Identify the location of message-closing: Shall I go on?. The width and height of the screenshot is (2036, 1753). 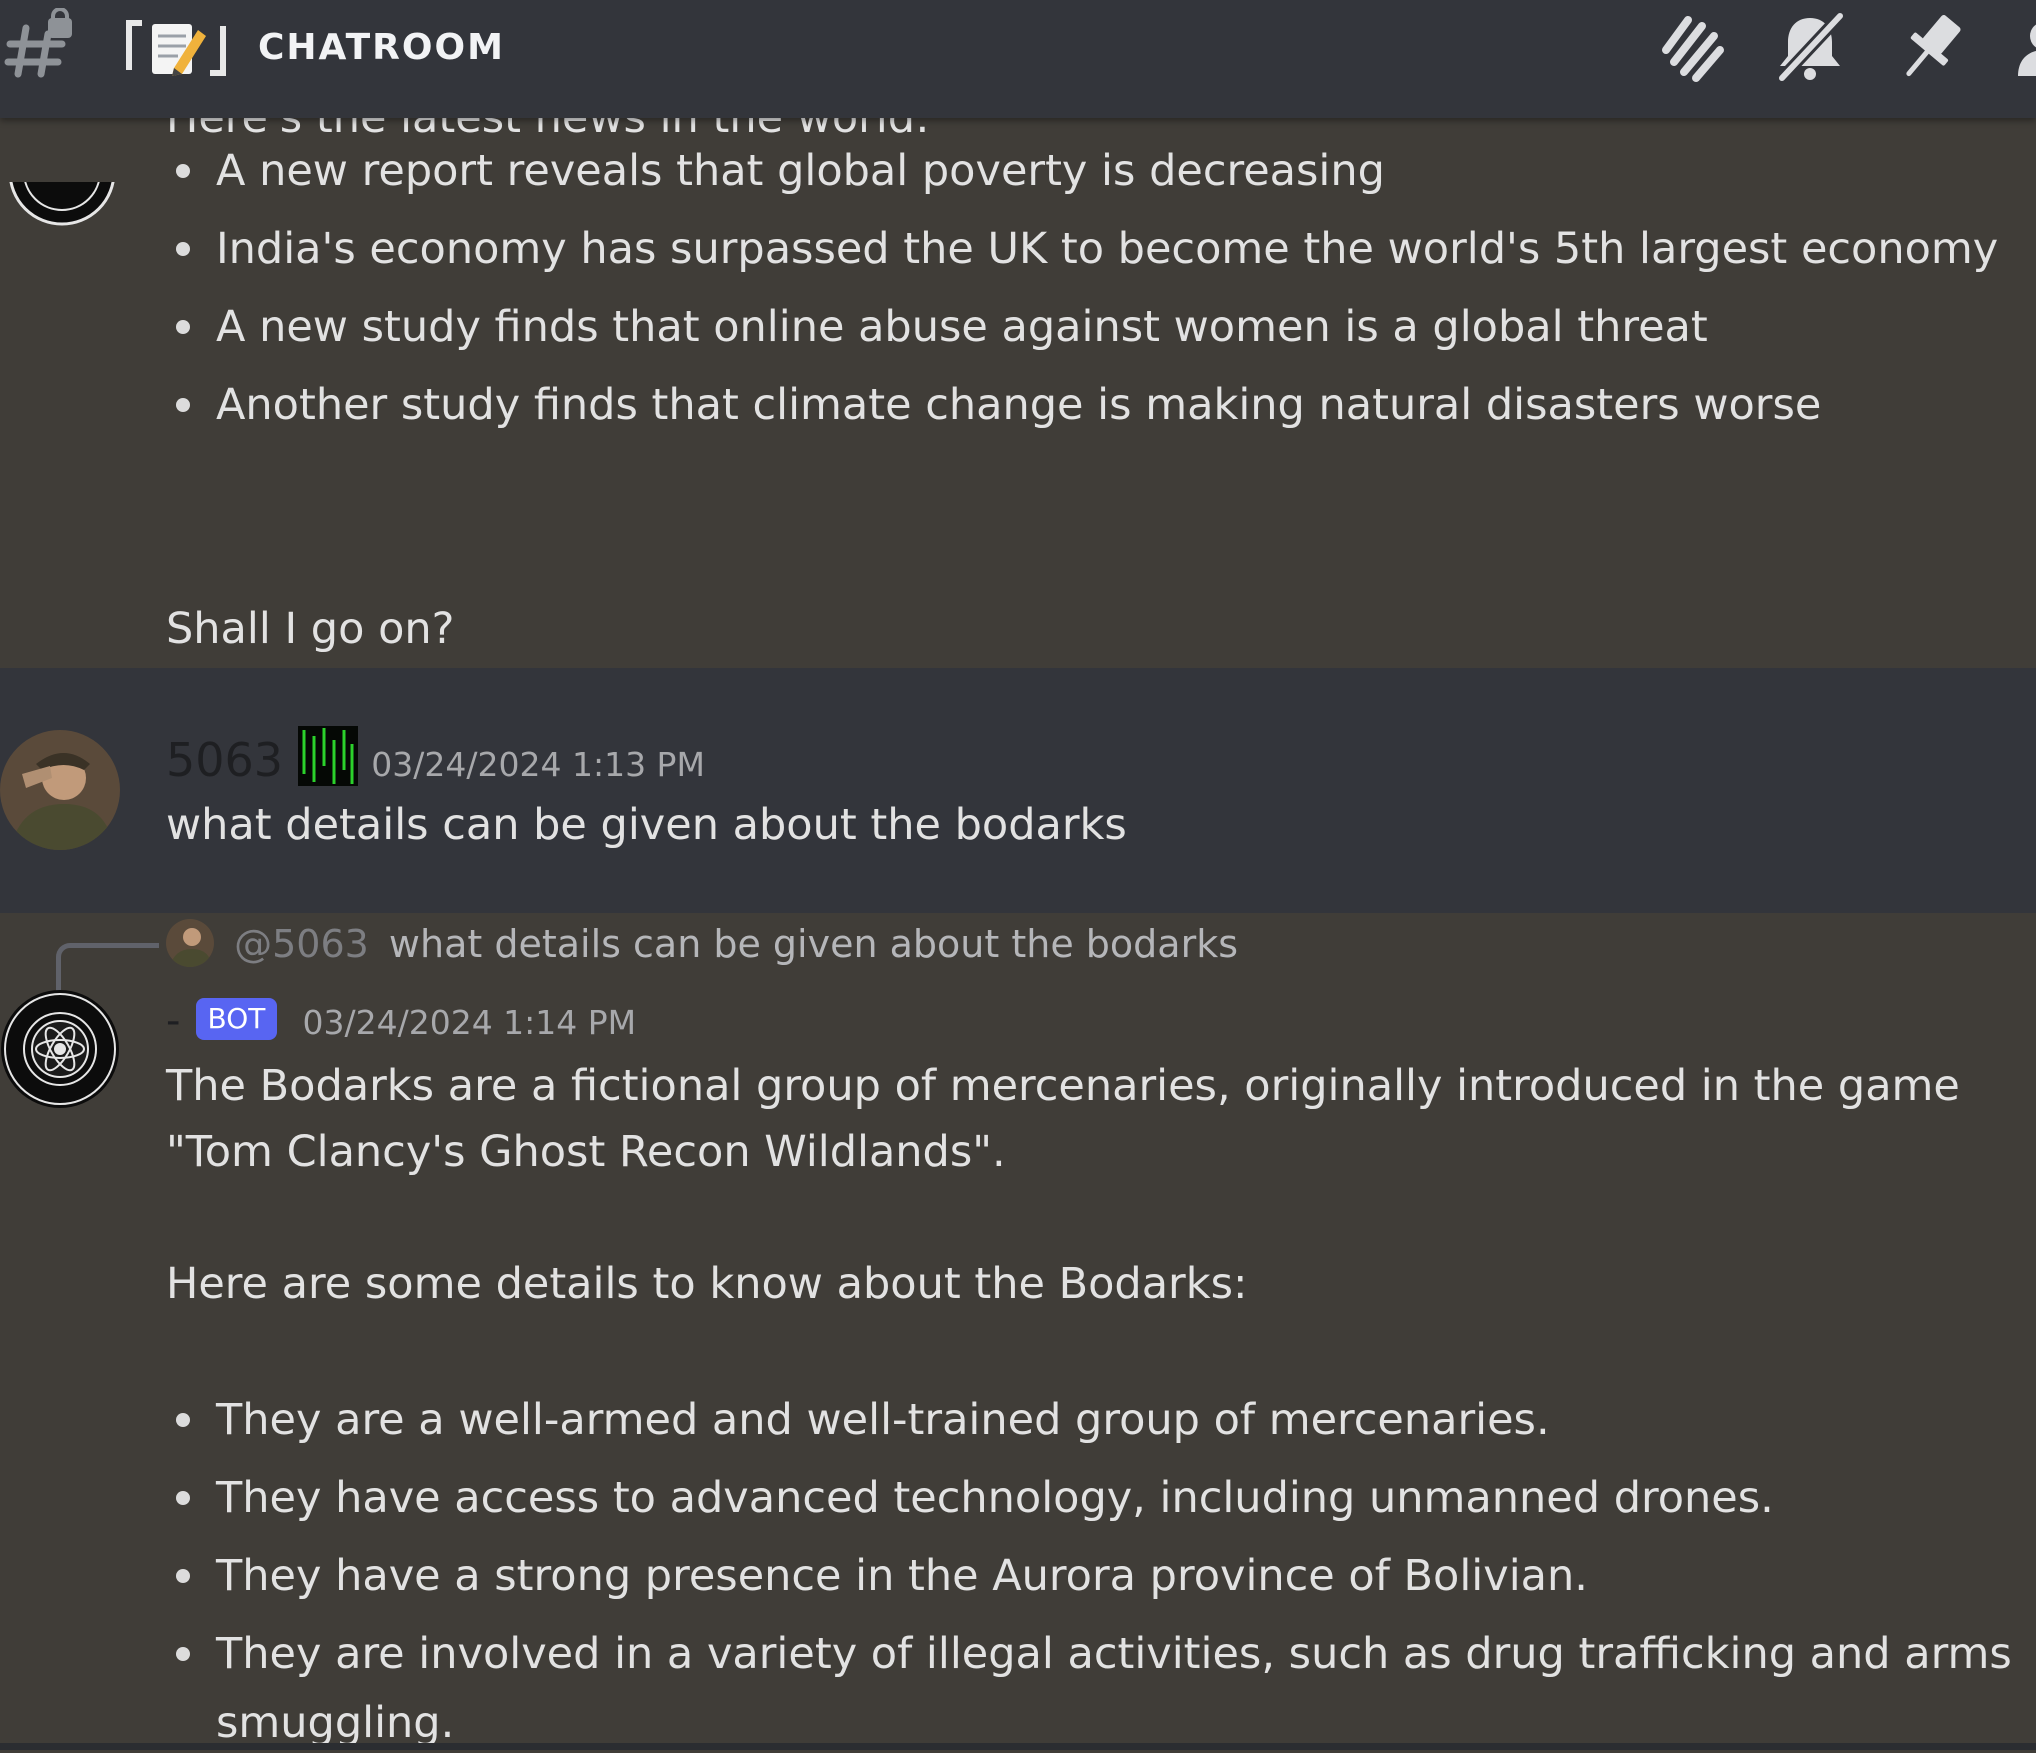
(310, 629).